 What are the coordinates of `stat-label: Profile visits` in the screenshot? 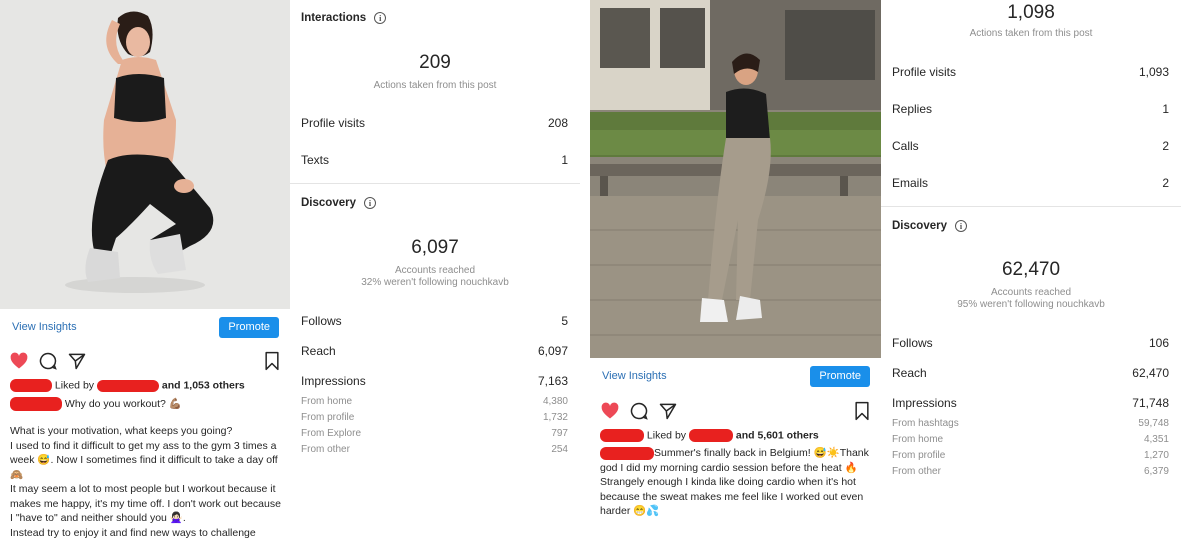 It's located at (333, 123).